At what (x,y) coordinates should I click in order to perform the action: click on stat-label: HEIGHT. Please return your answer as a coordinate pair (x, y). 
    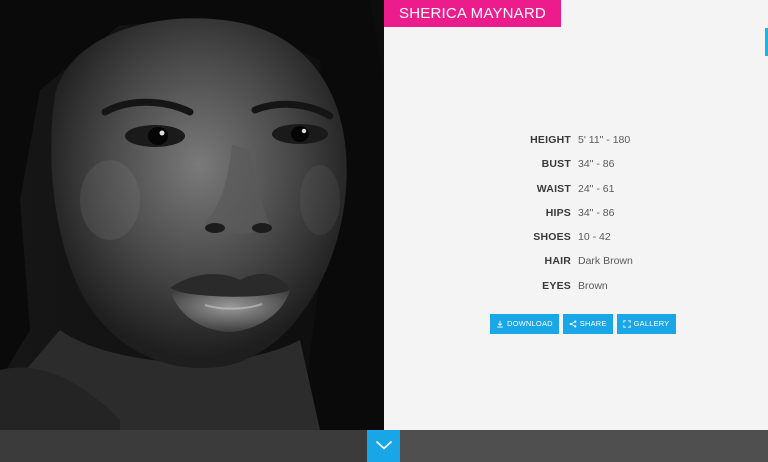
    Looking at the image, I should click on (550, 140).